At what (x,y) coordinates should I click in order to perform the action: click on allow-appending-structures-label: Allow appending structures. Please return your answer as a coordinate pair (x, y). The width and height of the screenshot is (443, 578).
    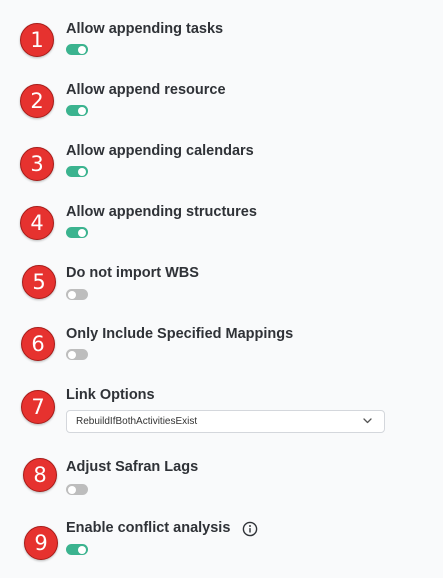
    Looking at the image, I should click on (161, 212).